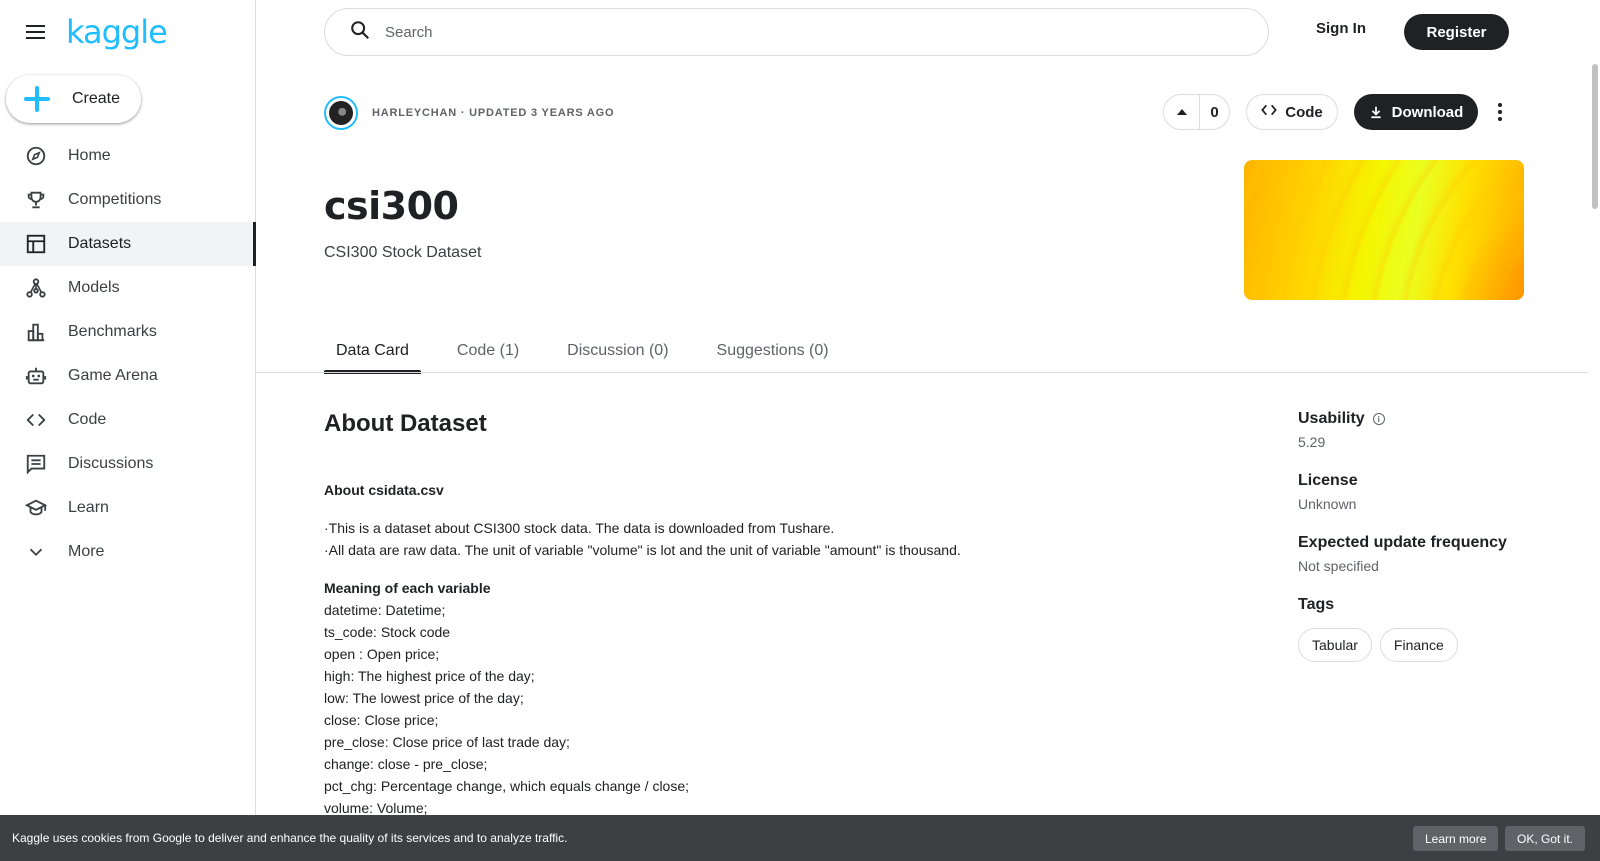 The width and height of the screenshot is (1600, 861). I want to click on sidebar-item-game-arena: Game Arena, so click(128, 376).